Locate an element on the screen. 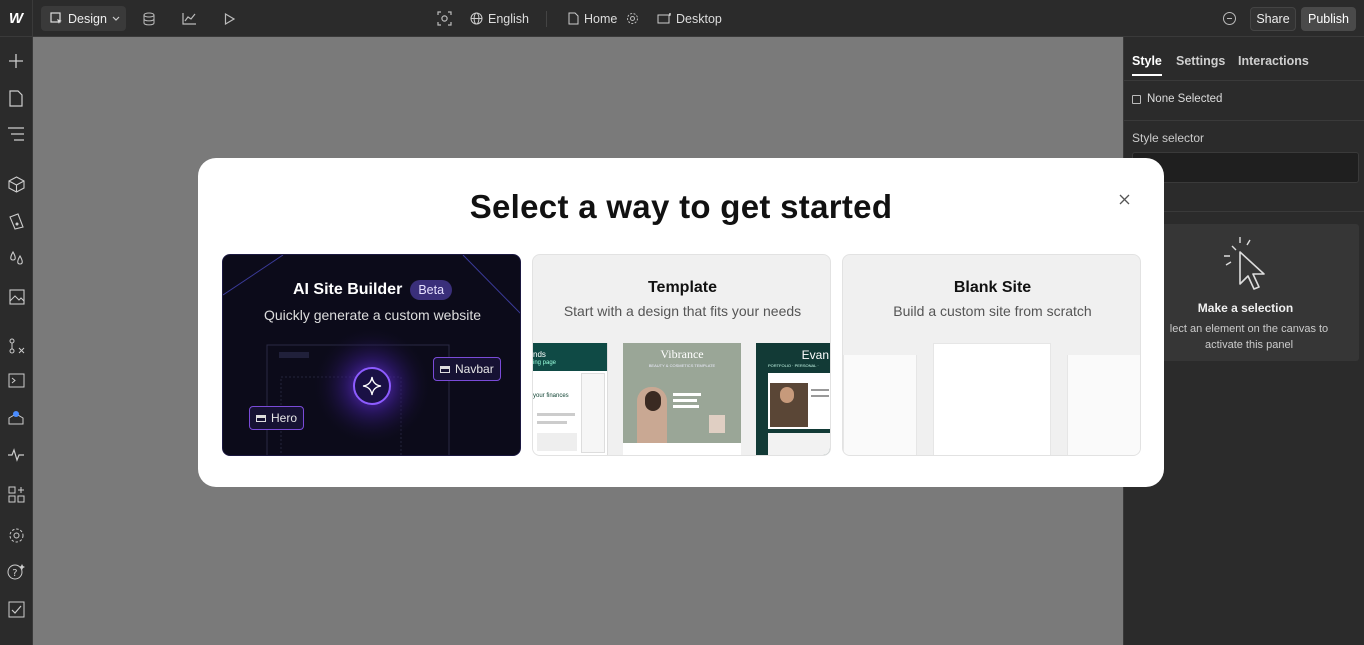 This screenshot has width=1364, height=645. preview-subheading: ing page is located at coordinates (545, 363).